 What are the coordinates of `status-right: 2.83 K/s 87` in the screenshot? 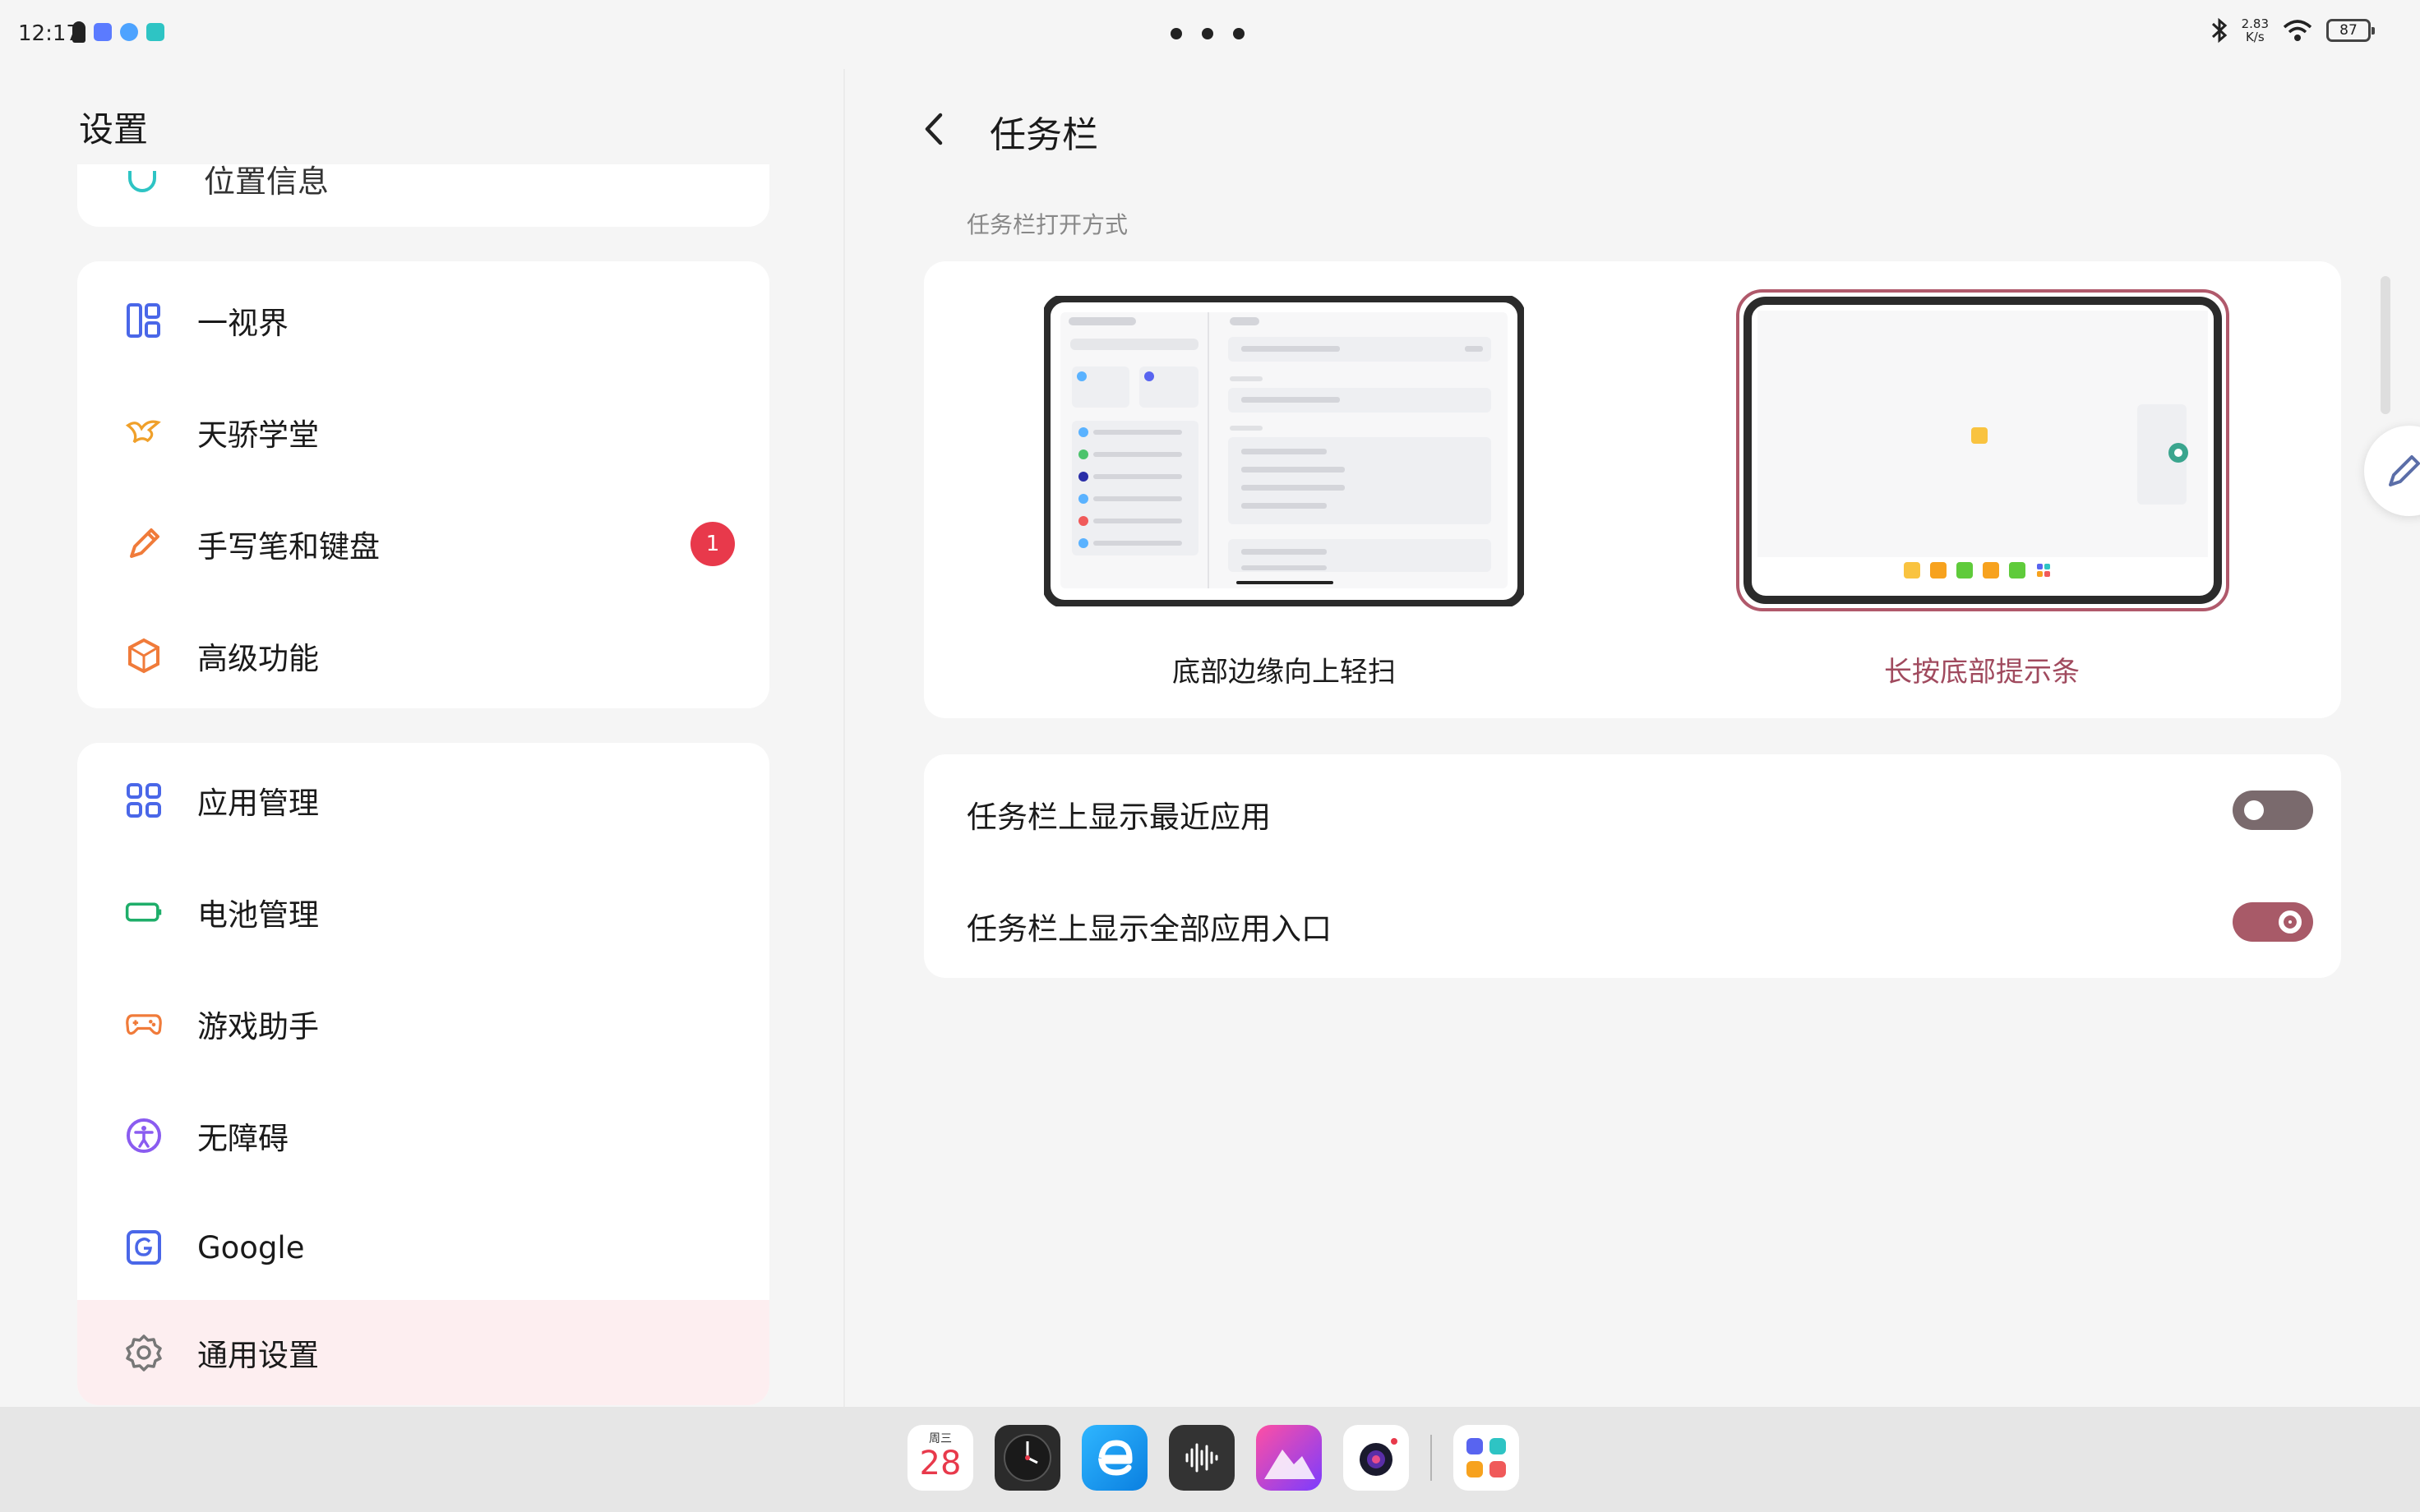 It's located at (2292, 30).